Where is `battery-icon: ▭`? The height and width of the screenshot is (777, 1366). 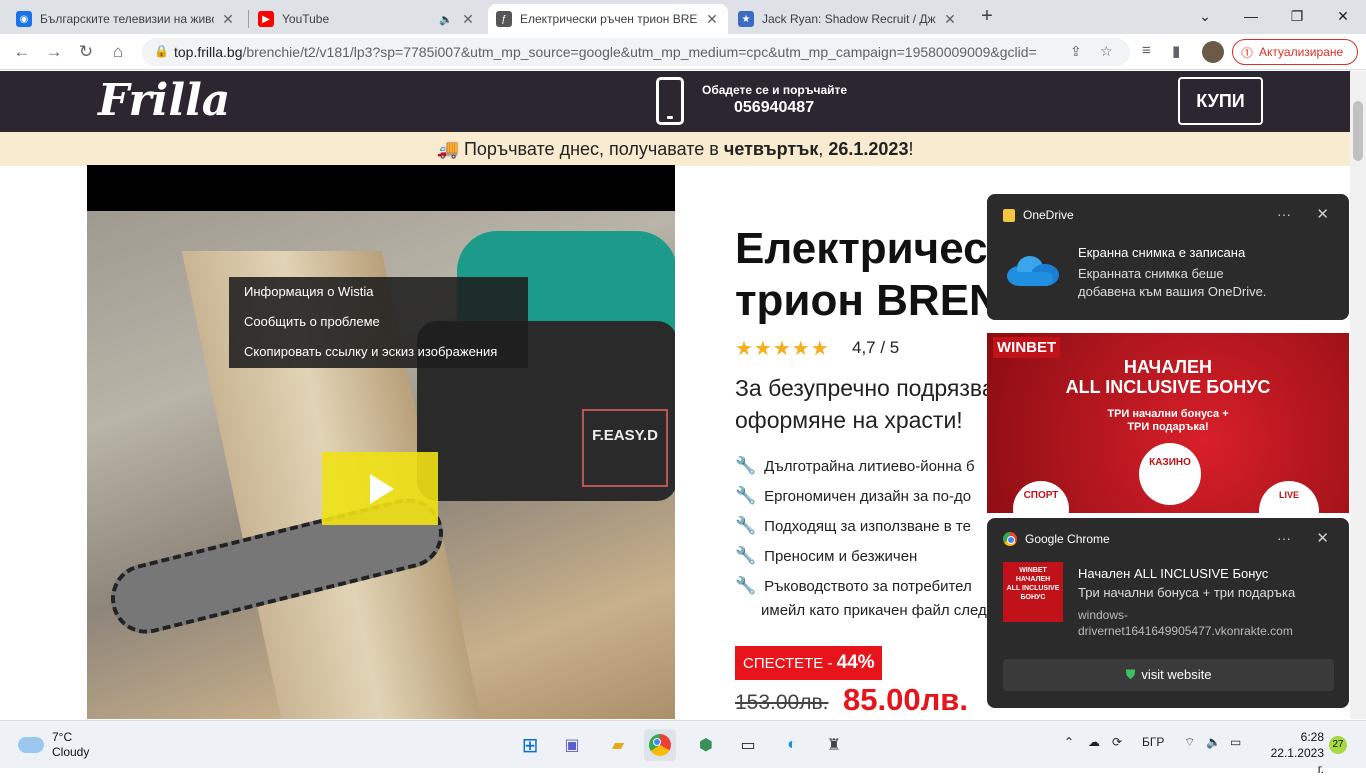 battery-icon: ▭ is located at coordinates (1235, 742).